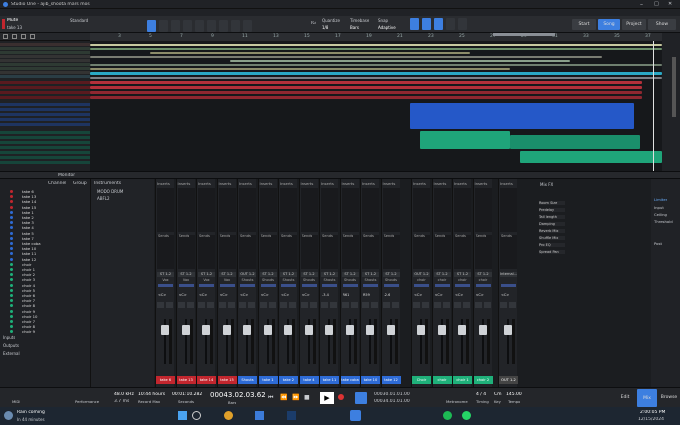 This screenshot has height=425, width=680. What do you see at coordinates (483, 380) in the screenshot?
I see `channel-name: choir 2` at bounding box center [483, 380].